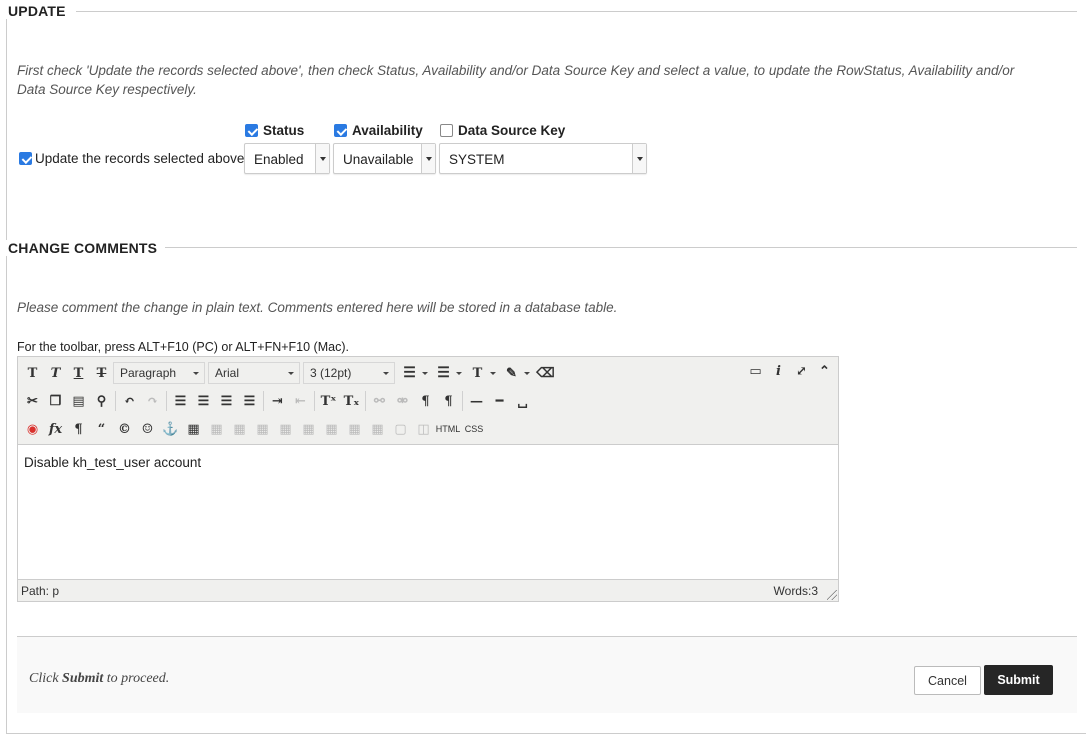 This screenshot has height=737, width=1092. Describe the element at coordinates (46, 678) in the screenshot. I see `submit-note-prefix: Click` at that location.